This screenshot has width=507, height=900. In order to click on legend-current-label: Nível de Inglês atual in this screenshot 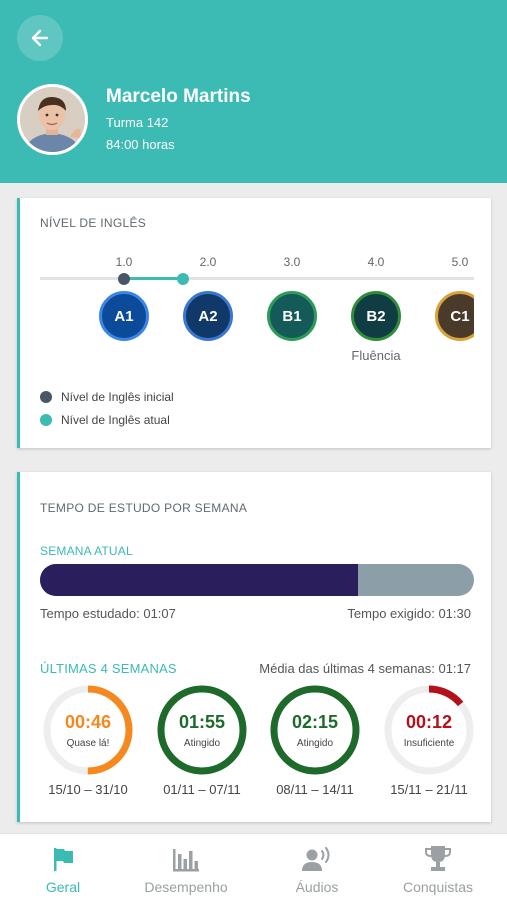, I will do `click(115, 420)`.